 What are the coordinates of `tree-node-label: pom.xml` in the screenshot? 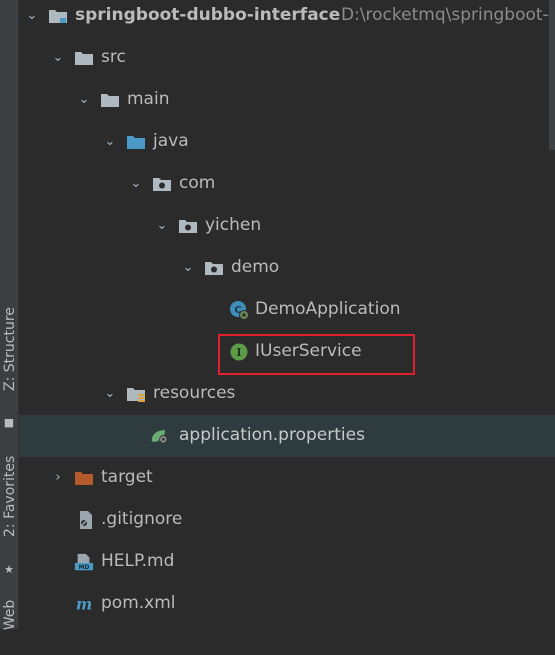 It's located at (138, 603).